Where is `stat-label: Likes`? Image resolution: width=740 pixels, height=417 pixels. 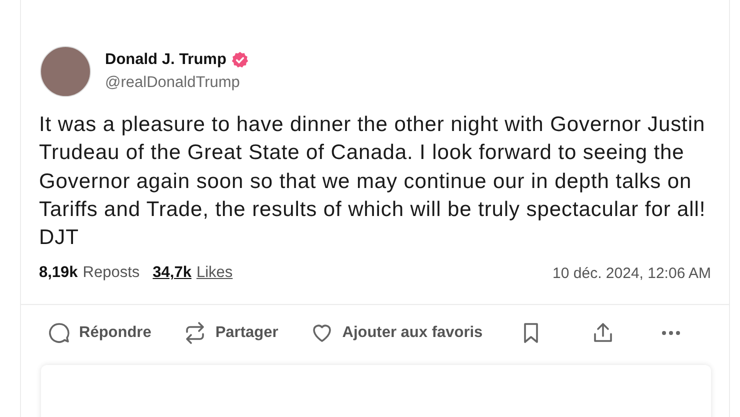 stat-label: Likes is located at coordinates (214, 273).